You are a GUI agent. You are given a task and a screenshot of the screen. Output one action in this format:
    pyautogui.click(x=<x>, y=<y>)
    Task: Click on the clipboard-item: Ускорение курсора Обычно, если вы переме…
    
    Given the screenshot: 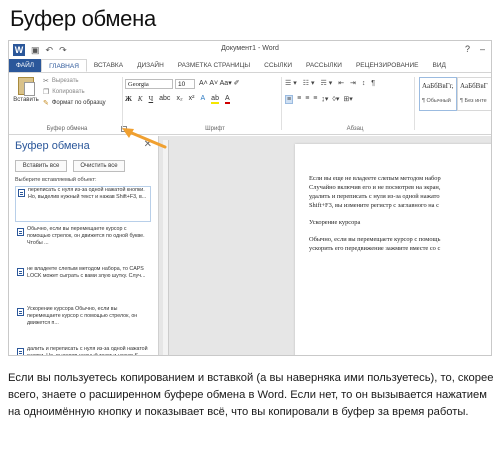 What is the action you would take?
    pyautogui.click(x=83, y=324)
    